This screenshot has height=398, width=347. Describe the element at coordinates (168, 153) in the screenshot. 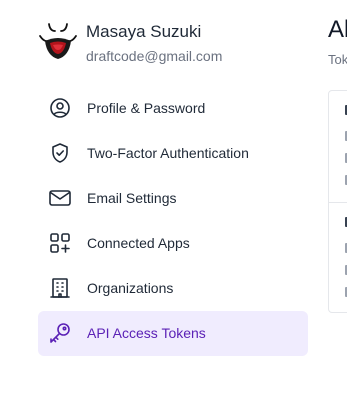

I see `sidebar-item-label: Two-Factor Authentication` at that location.